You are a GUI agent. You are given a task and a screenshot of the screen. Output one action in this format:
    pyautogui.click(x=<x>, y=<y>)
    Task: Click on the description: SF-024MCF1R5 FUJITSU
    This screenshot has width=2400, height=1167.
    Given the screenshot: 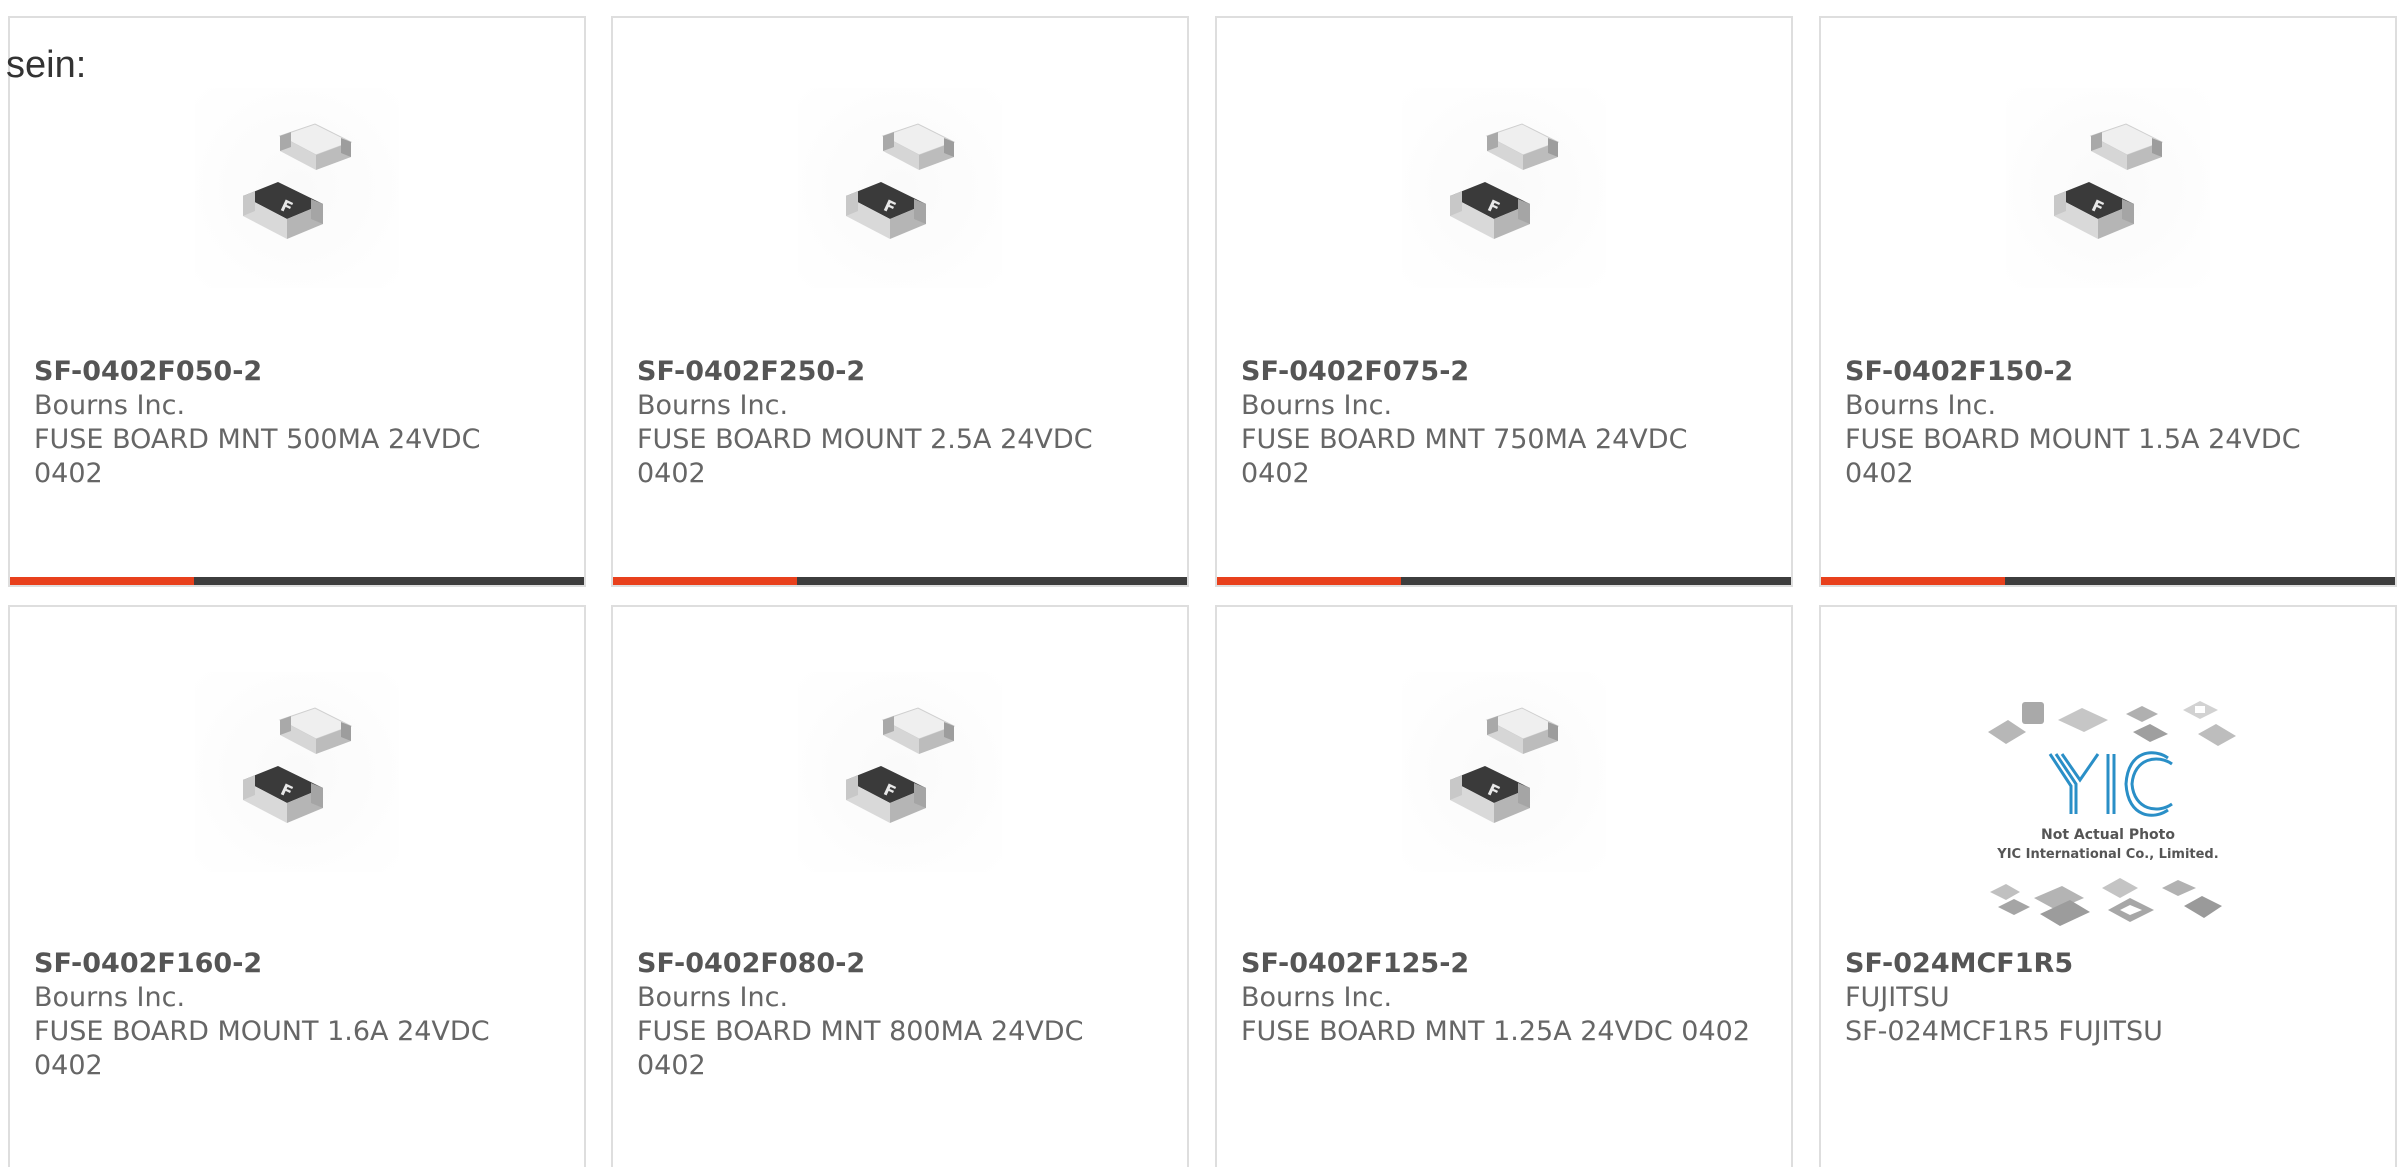 What is the action you would take?
    pyautogui.click(x=2004, y=1031)
    